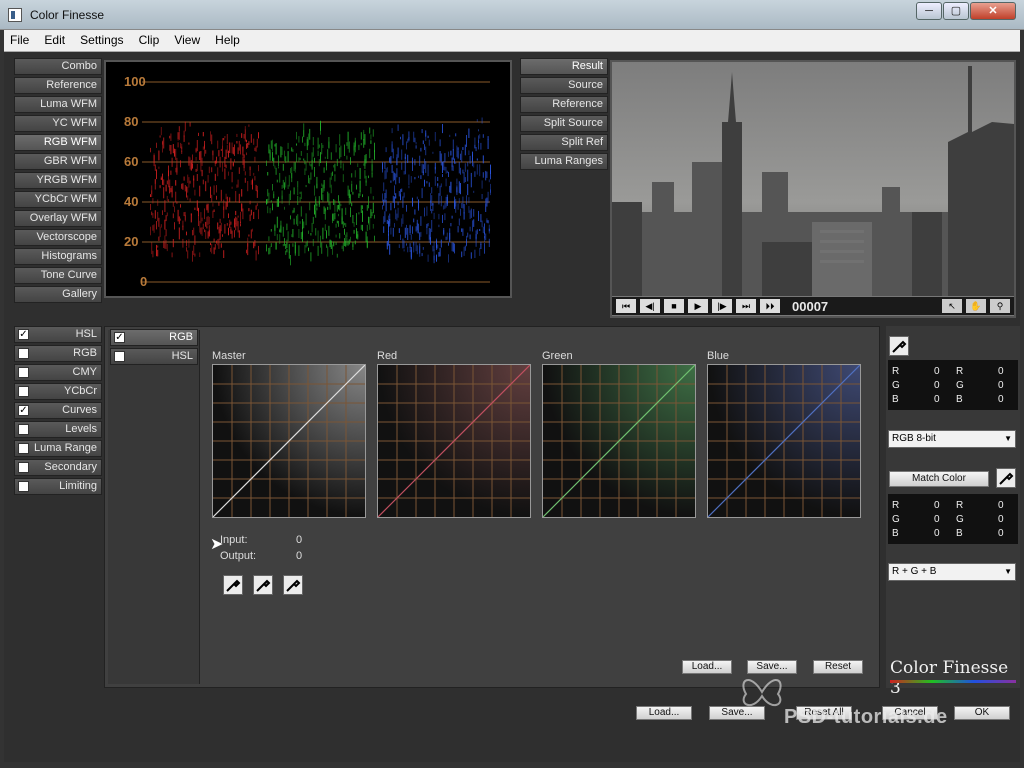 The image size is (1024, 768). I want to click on go-end-button: ⏭, so click(746, 306).